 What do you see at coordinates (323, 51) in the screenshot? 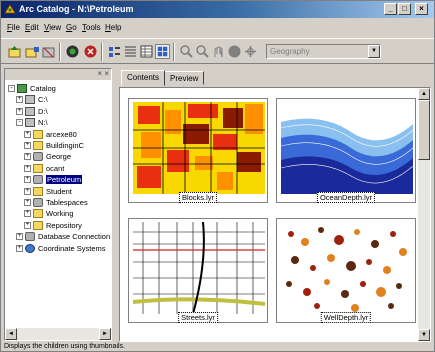
I see `preview-type-combo: Geography ▼` at bounding box center [323, 51].